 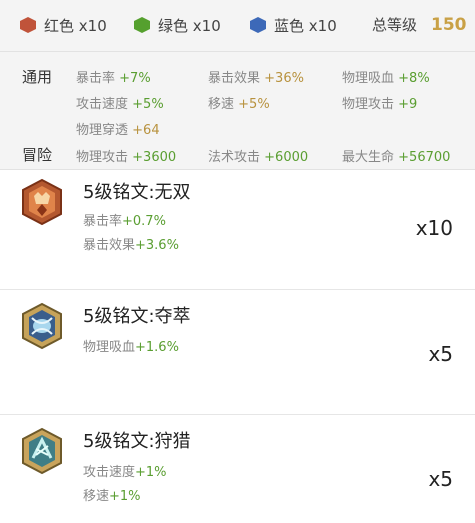 What do you see at coordinates (137, 441) in the screenshot?
I see `inscription-title: 5级铭文:狩猎` at bounding box center [137, 441].